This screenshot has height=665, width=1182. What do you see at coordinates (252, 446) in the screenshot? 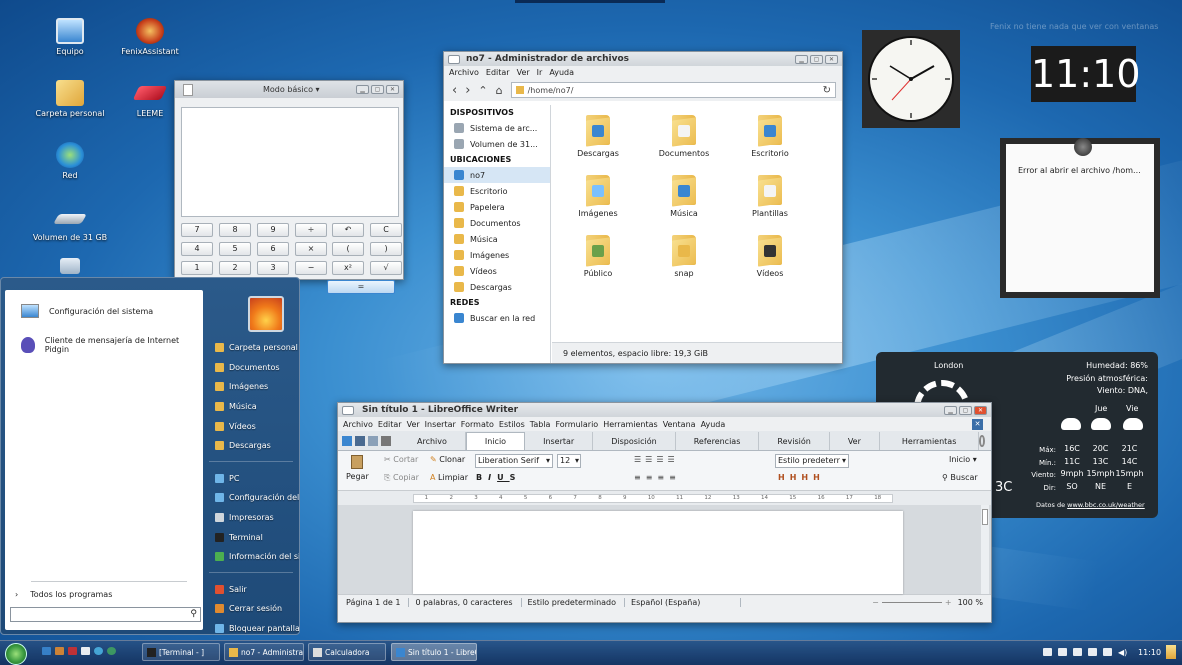
I see `start-right-item: Descargas` at bounding box center [252, 446].